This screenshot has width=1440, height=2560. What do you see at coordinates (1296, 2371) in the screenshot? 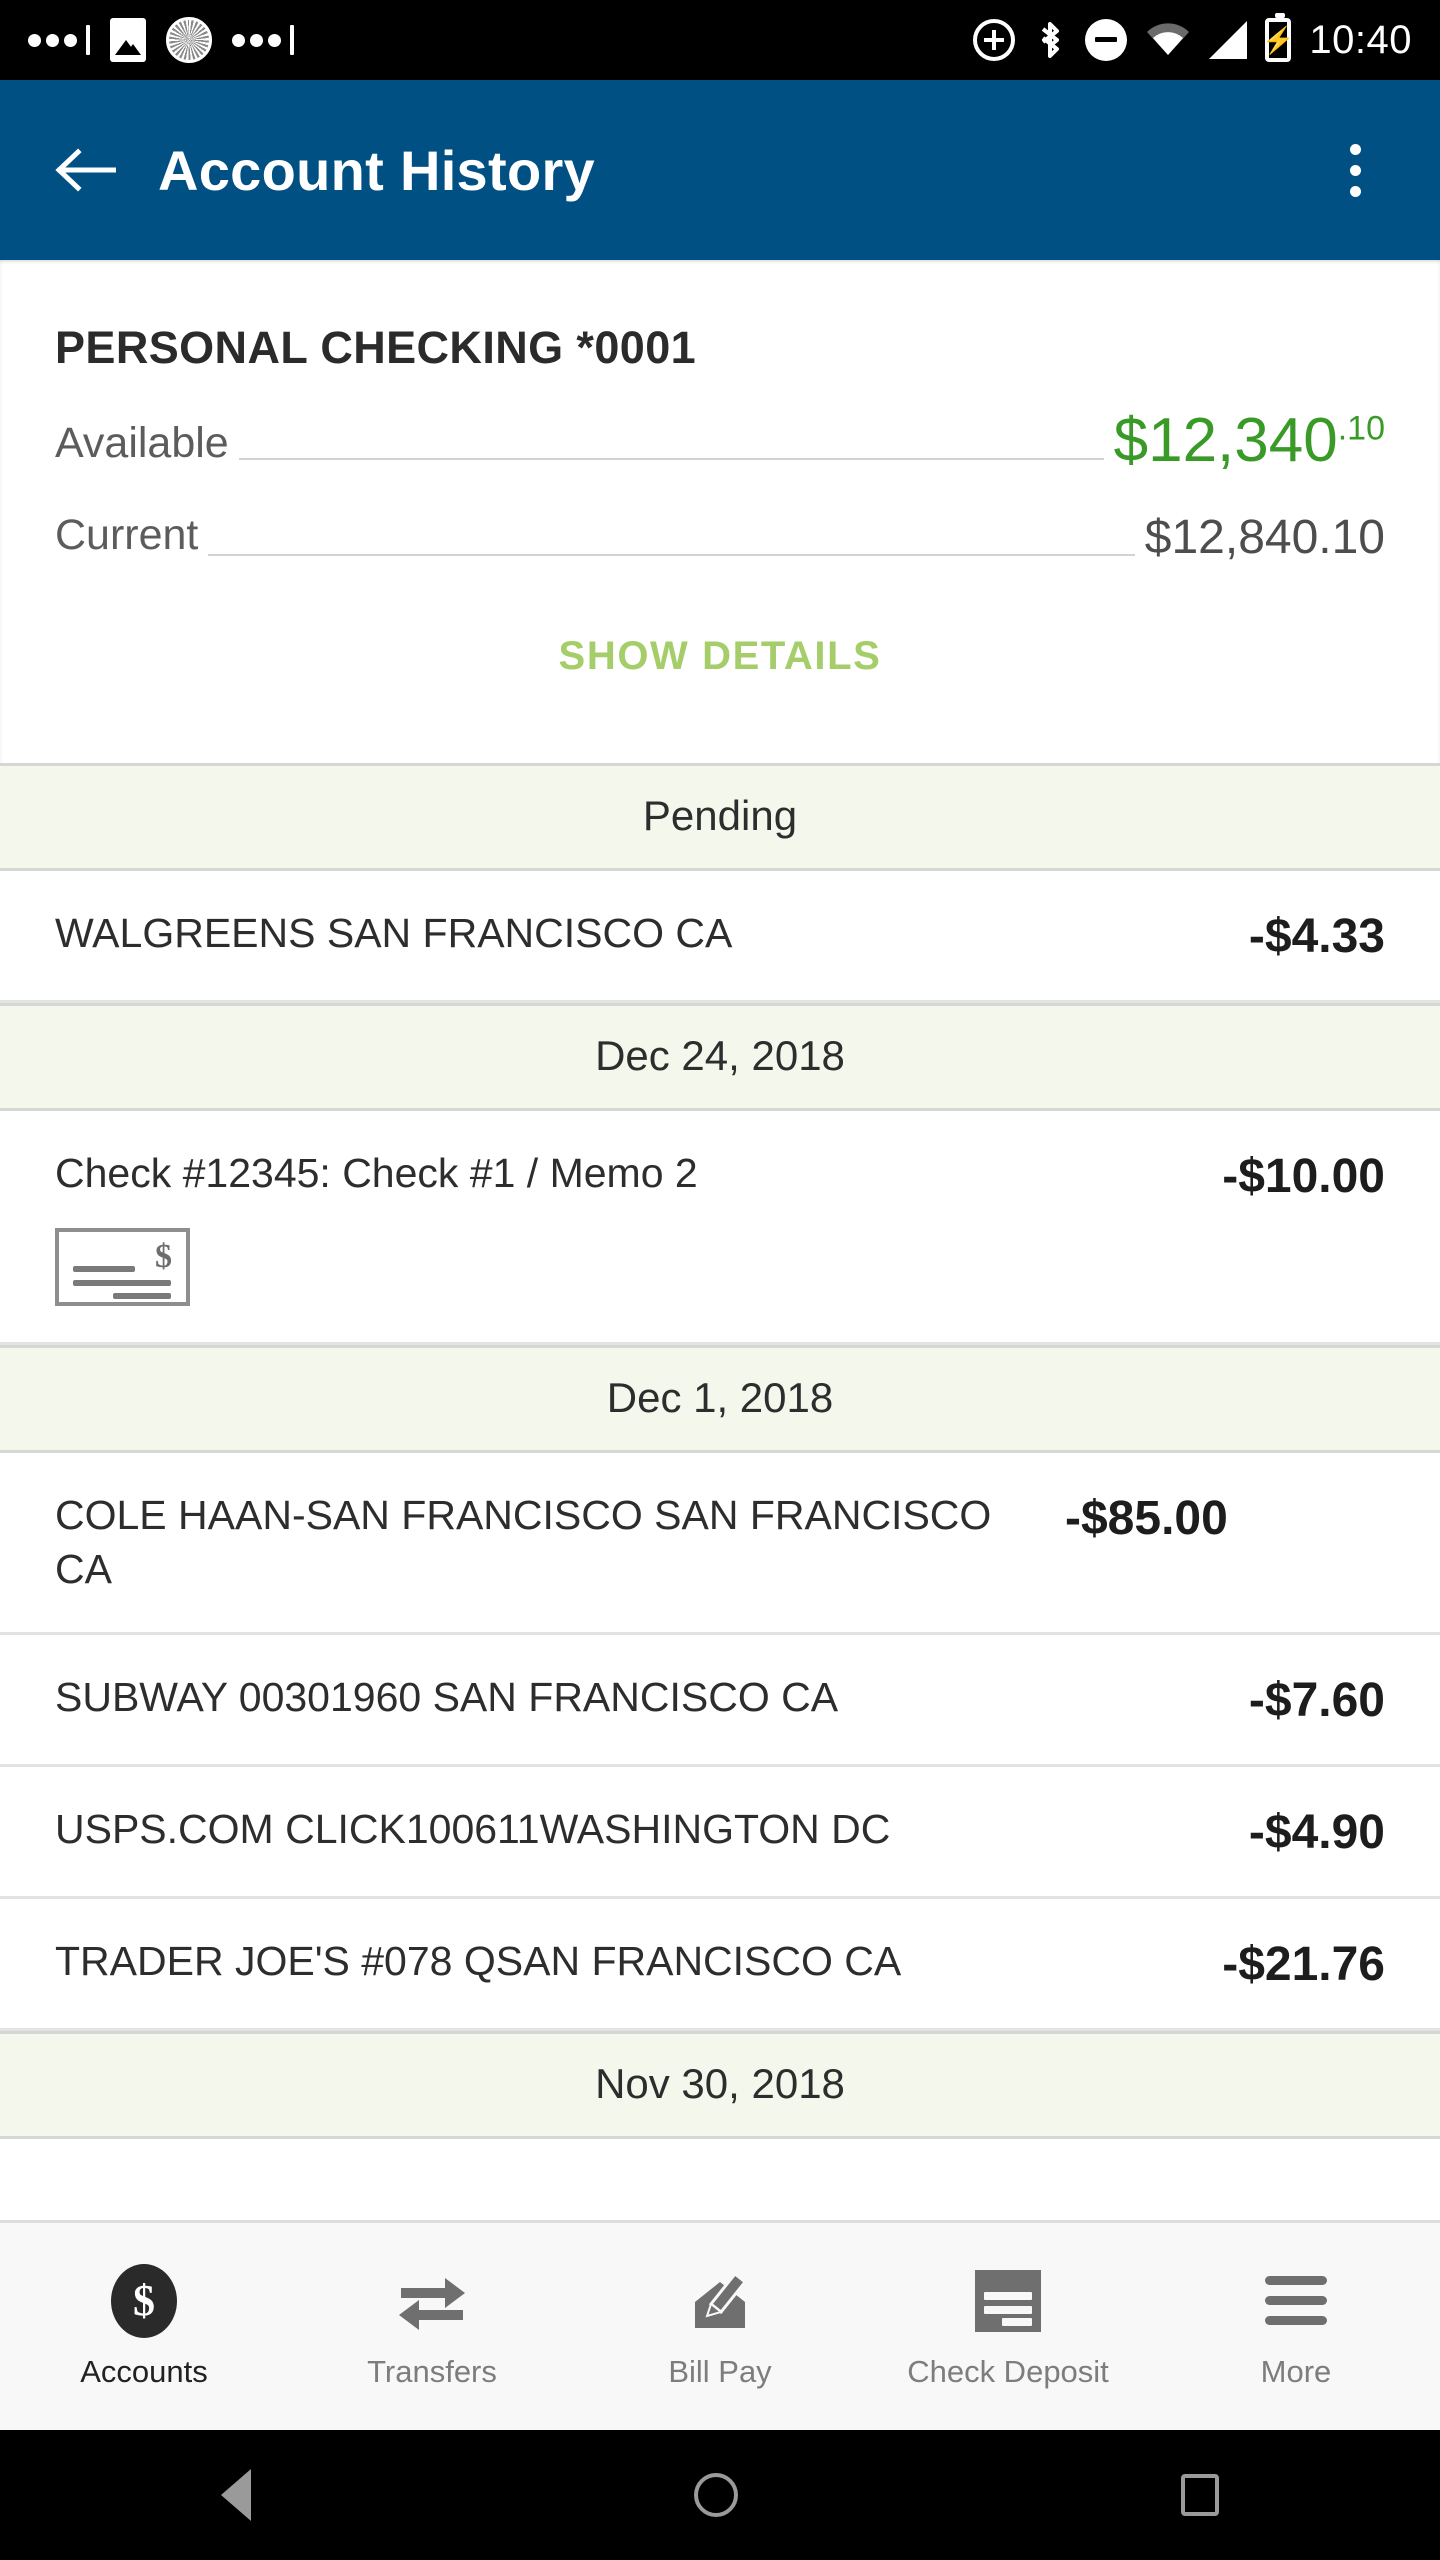
I see `tab-label: More` at bounding box center [1296, 2371].